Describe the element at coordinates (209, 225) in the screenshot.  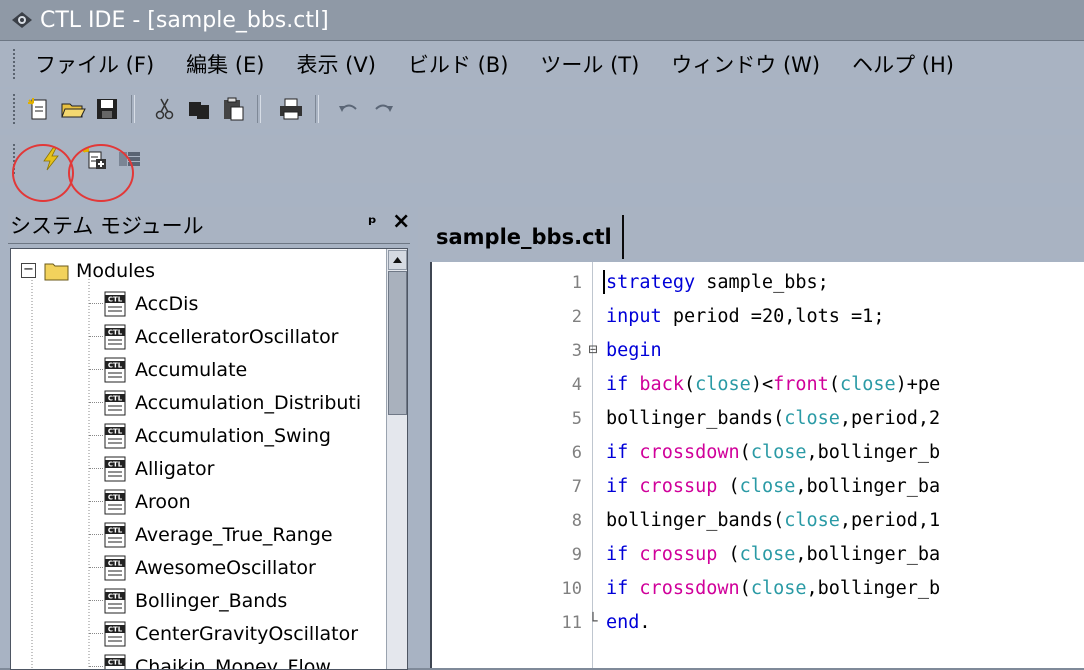
I see `system-module-panel-header: システム モジュール ᵖ ×` at that location.